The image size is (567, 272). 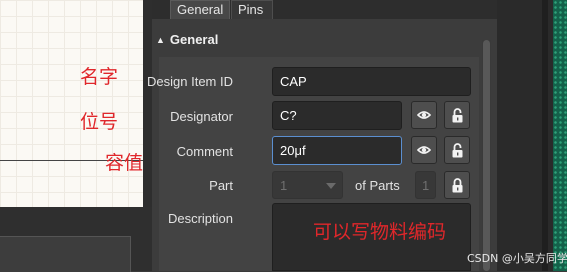 What do you see at coordinates (124, 163) in the screenshot?
I see `annotation-capacitance: 容值` at bounding box center [124, 163].